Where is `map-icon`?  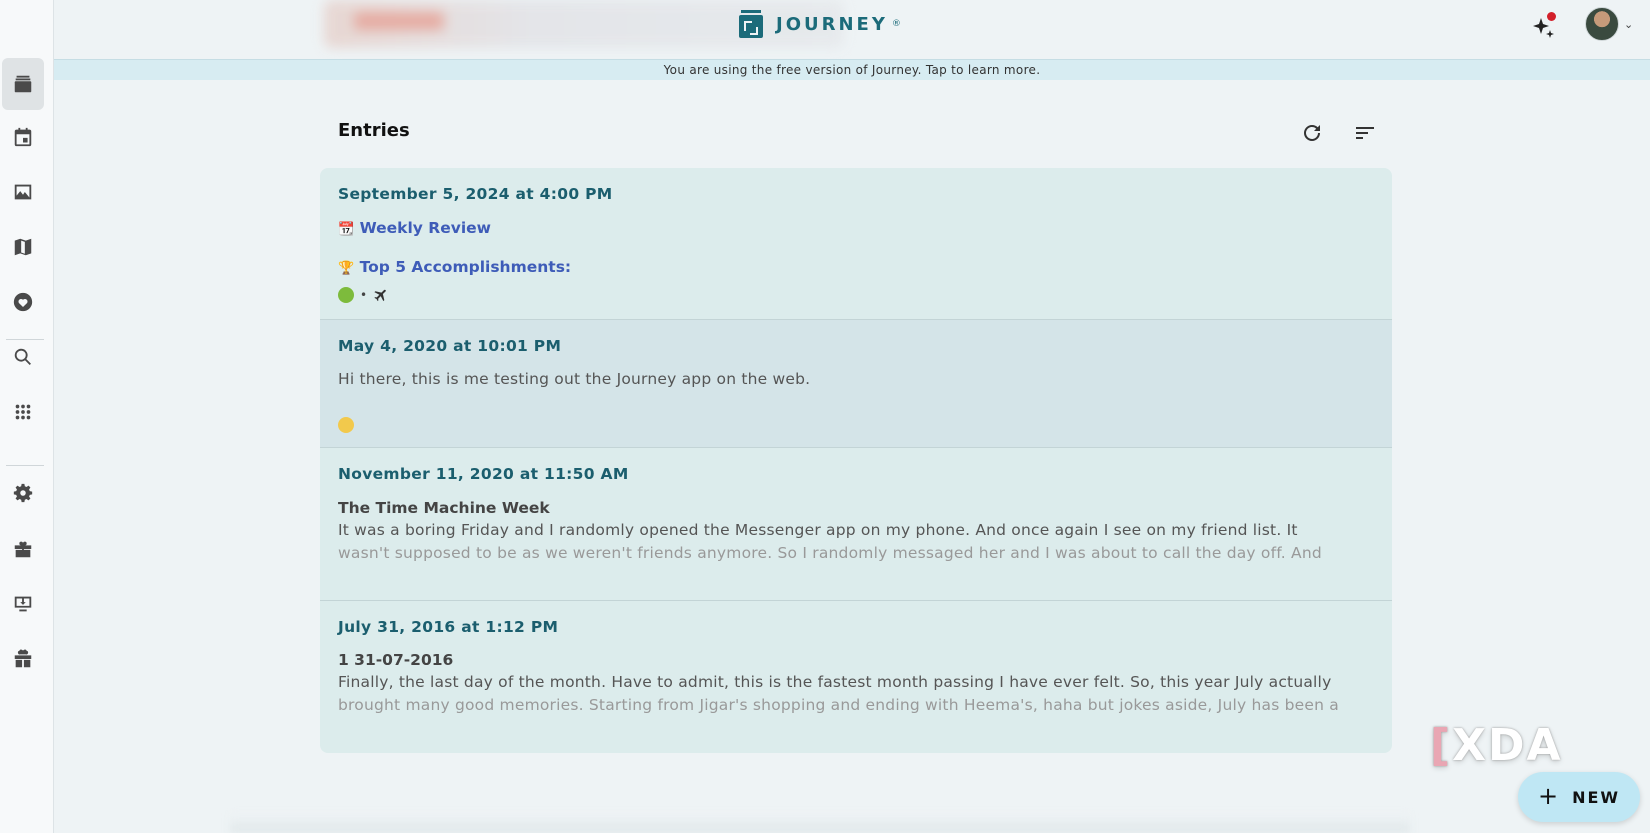 map-icon is located at coordinates (23, 247).